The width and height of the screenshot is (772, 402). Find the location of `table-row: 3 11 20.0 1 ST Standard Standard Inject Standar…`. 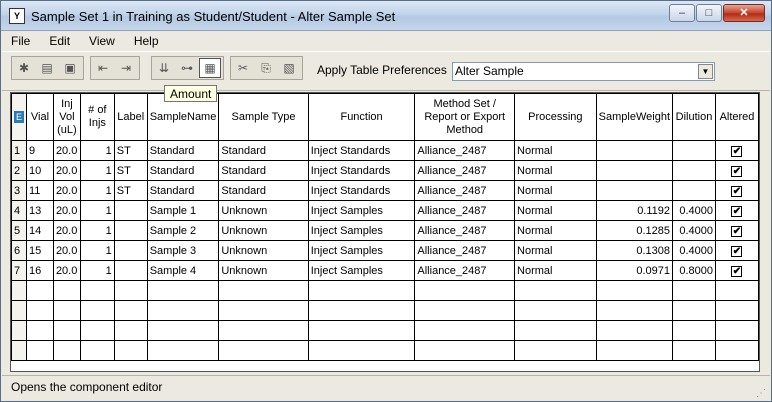

table-row: 3 11 20.0 1 ST Standard Standard Inject Standar… is located at coordinates (385, 190).